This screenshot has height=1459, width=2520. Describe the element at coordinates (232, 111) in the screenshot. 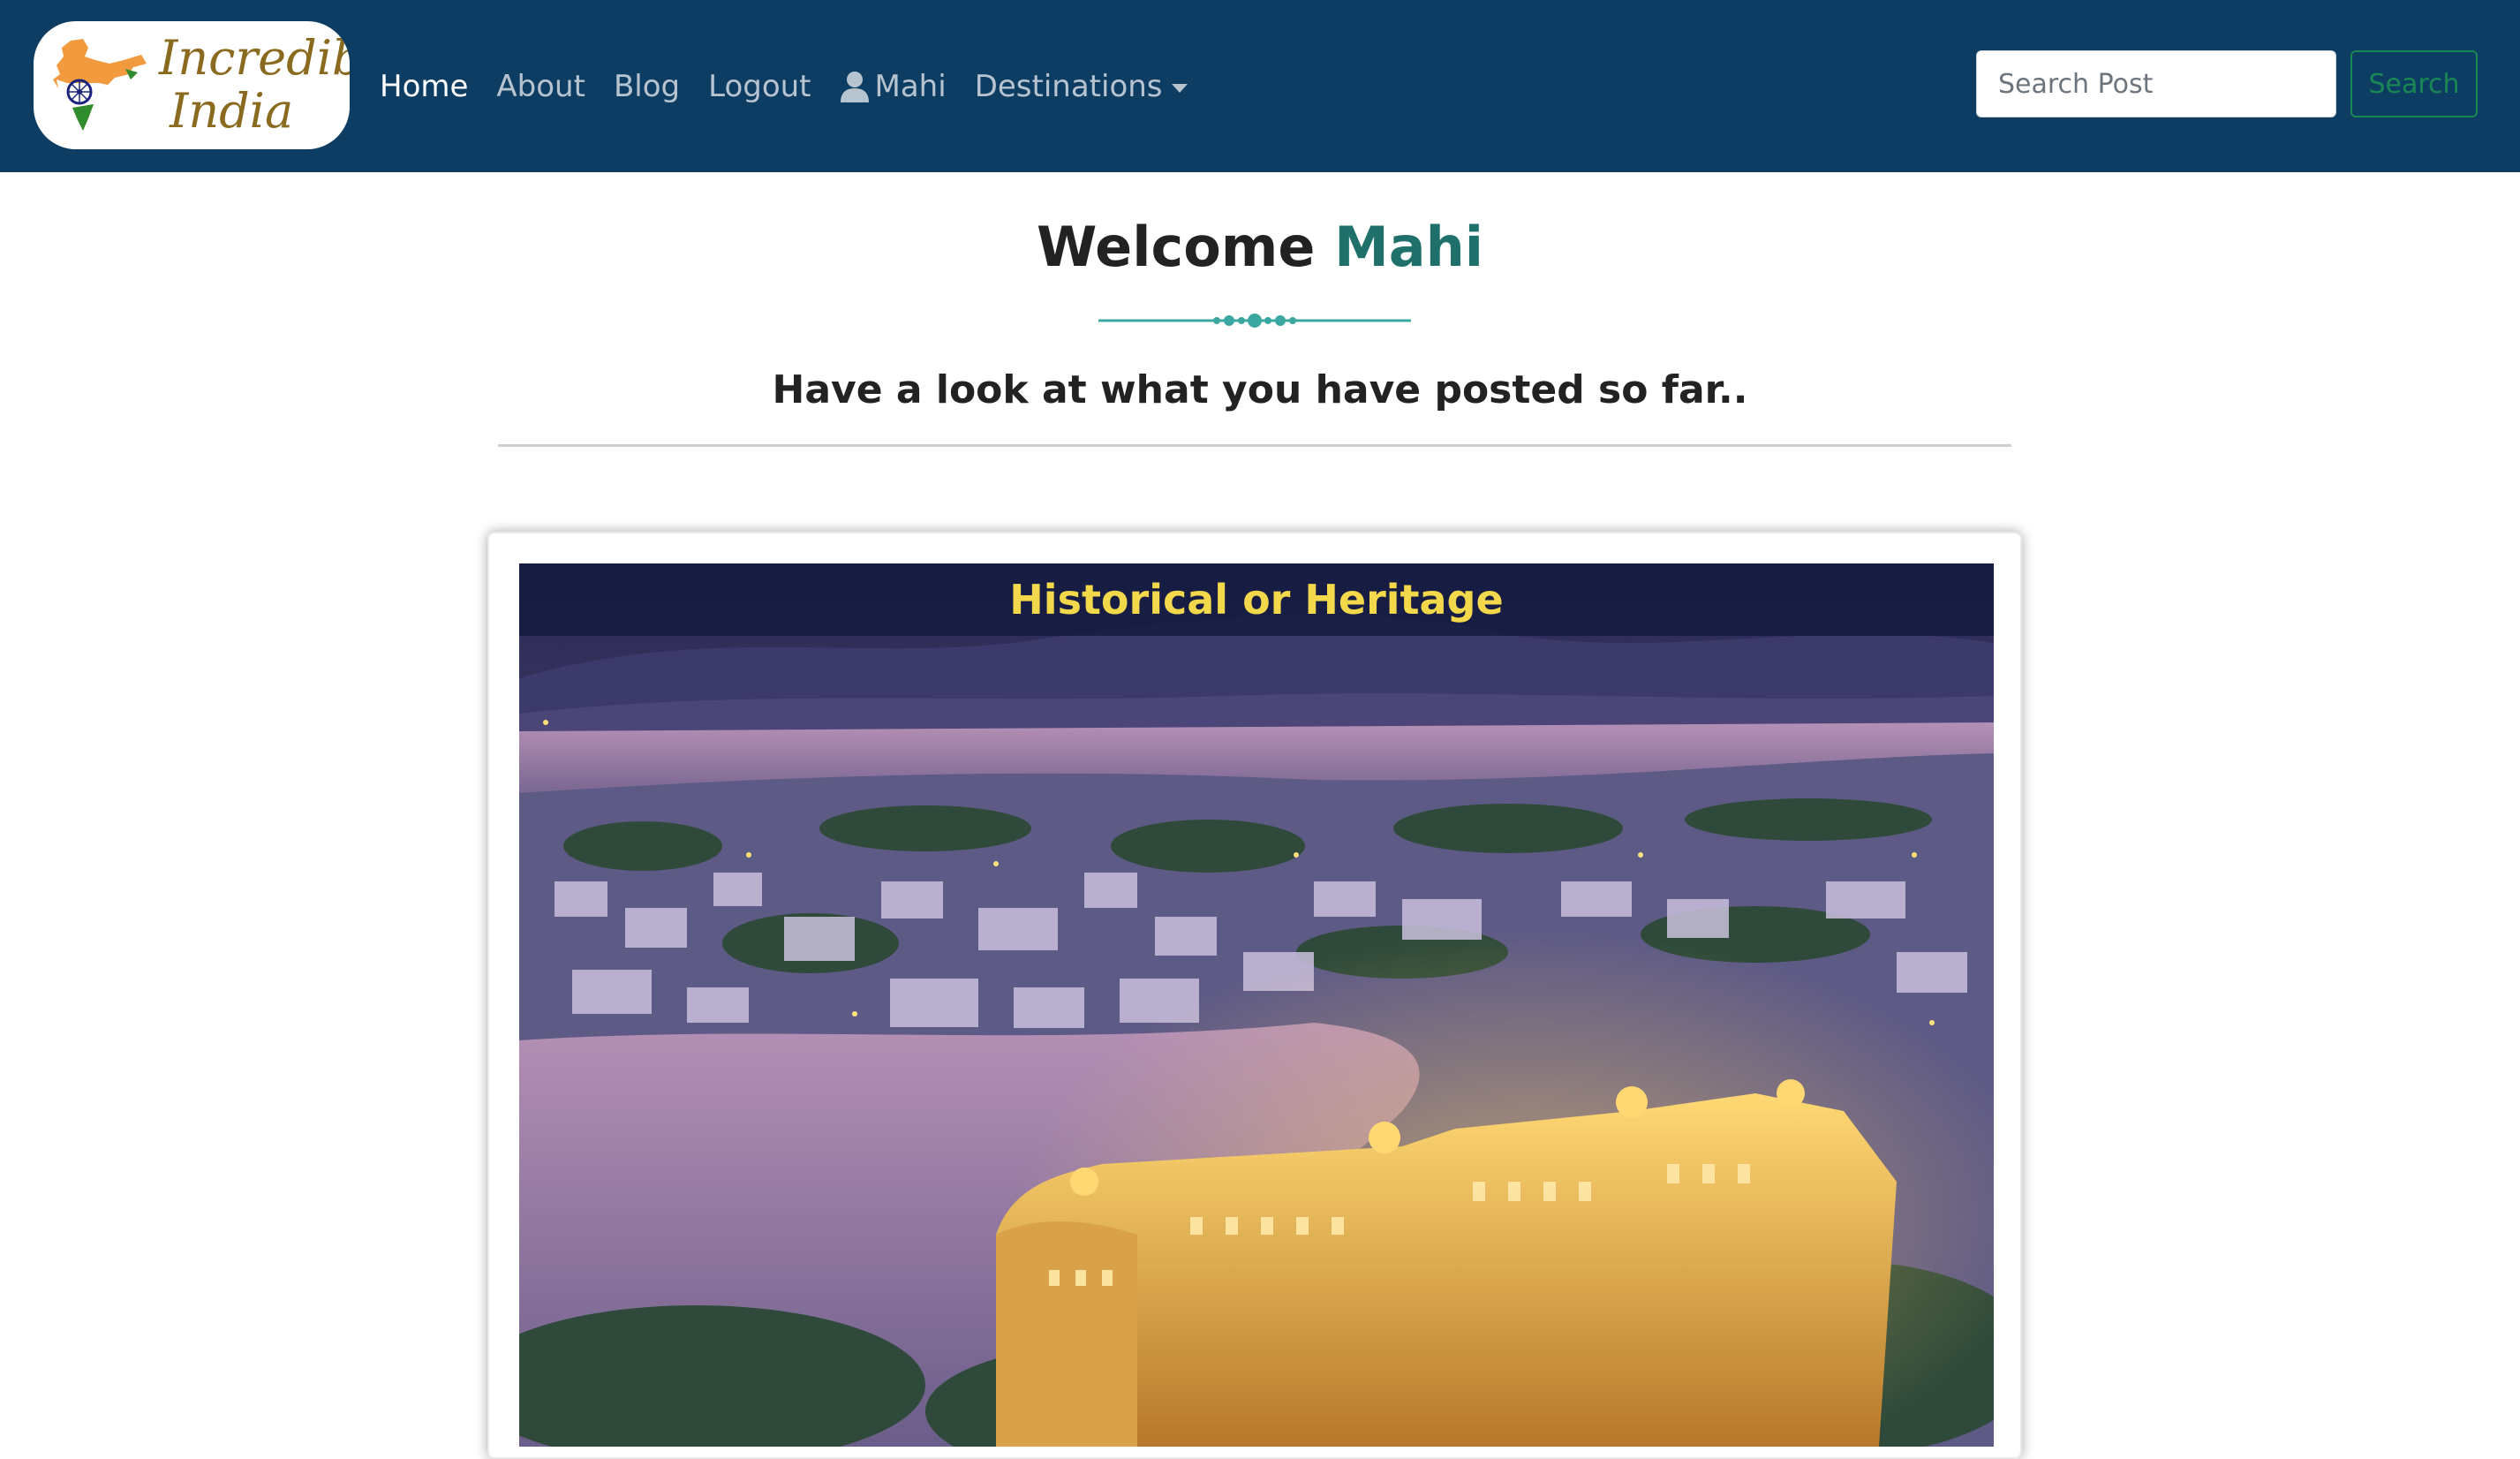

I see `brand-line-2: India` at that location.